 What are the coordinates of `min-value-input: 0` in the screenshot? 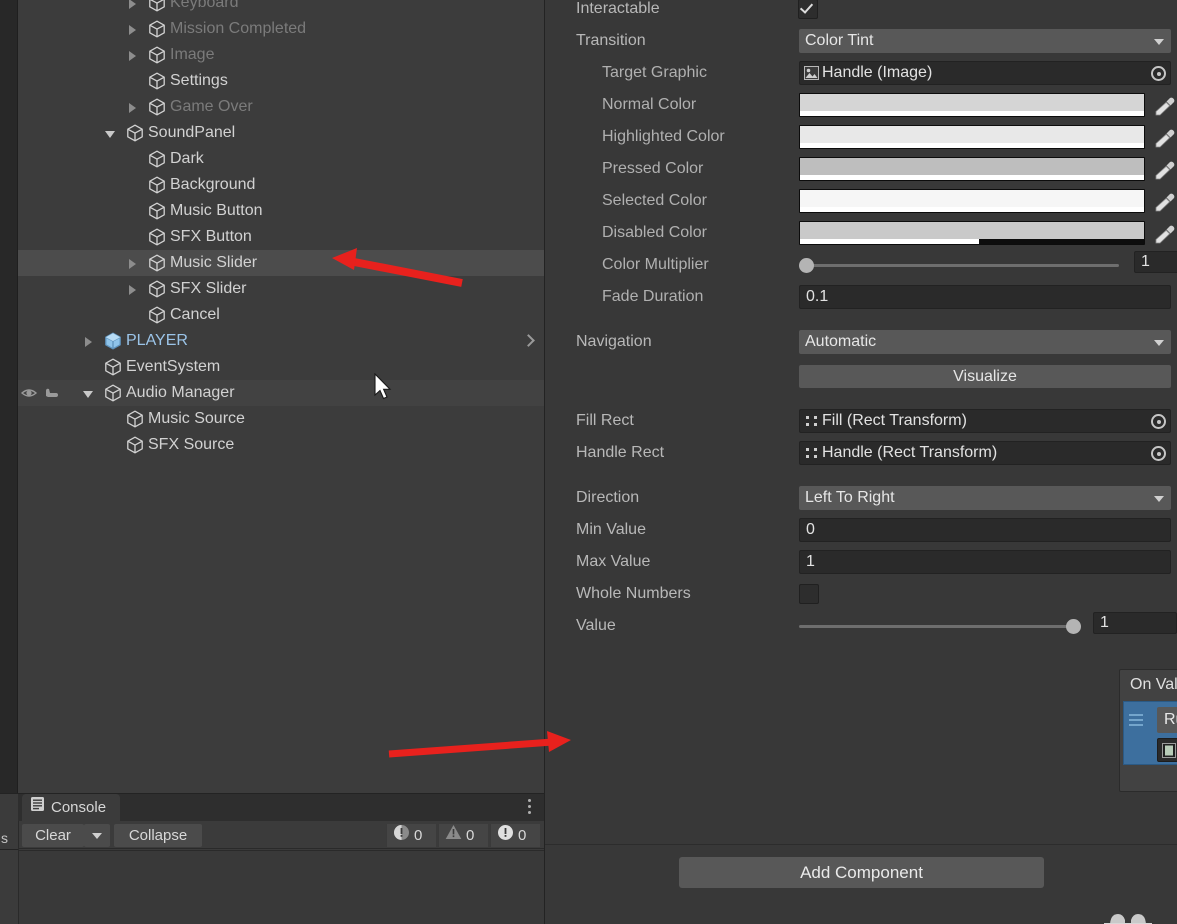 It's located at (985, 530).